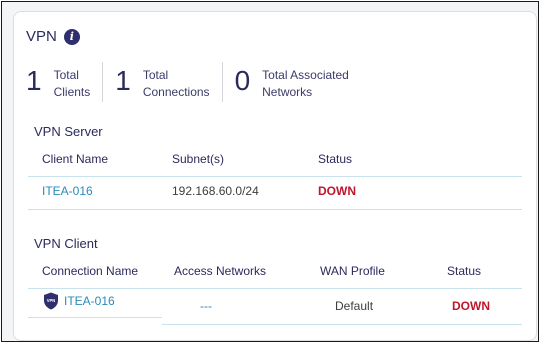  What do you see at coordinates (72, 83) in the screenshot?
I see `stat-label: Total Clients` at bounding box center [72, 83].